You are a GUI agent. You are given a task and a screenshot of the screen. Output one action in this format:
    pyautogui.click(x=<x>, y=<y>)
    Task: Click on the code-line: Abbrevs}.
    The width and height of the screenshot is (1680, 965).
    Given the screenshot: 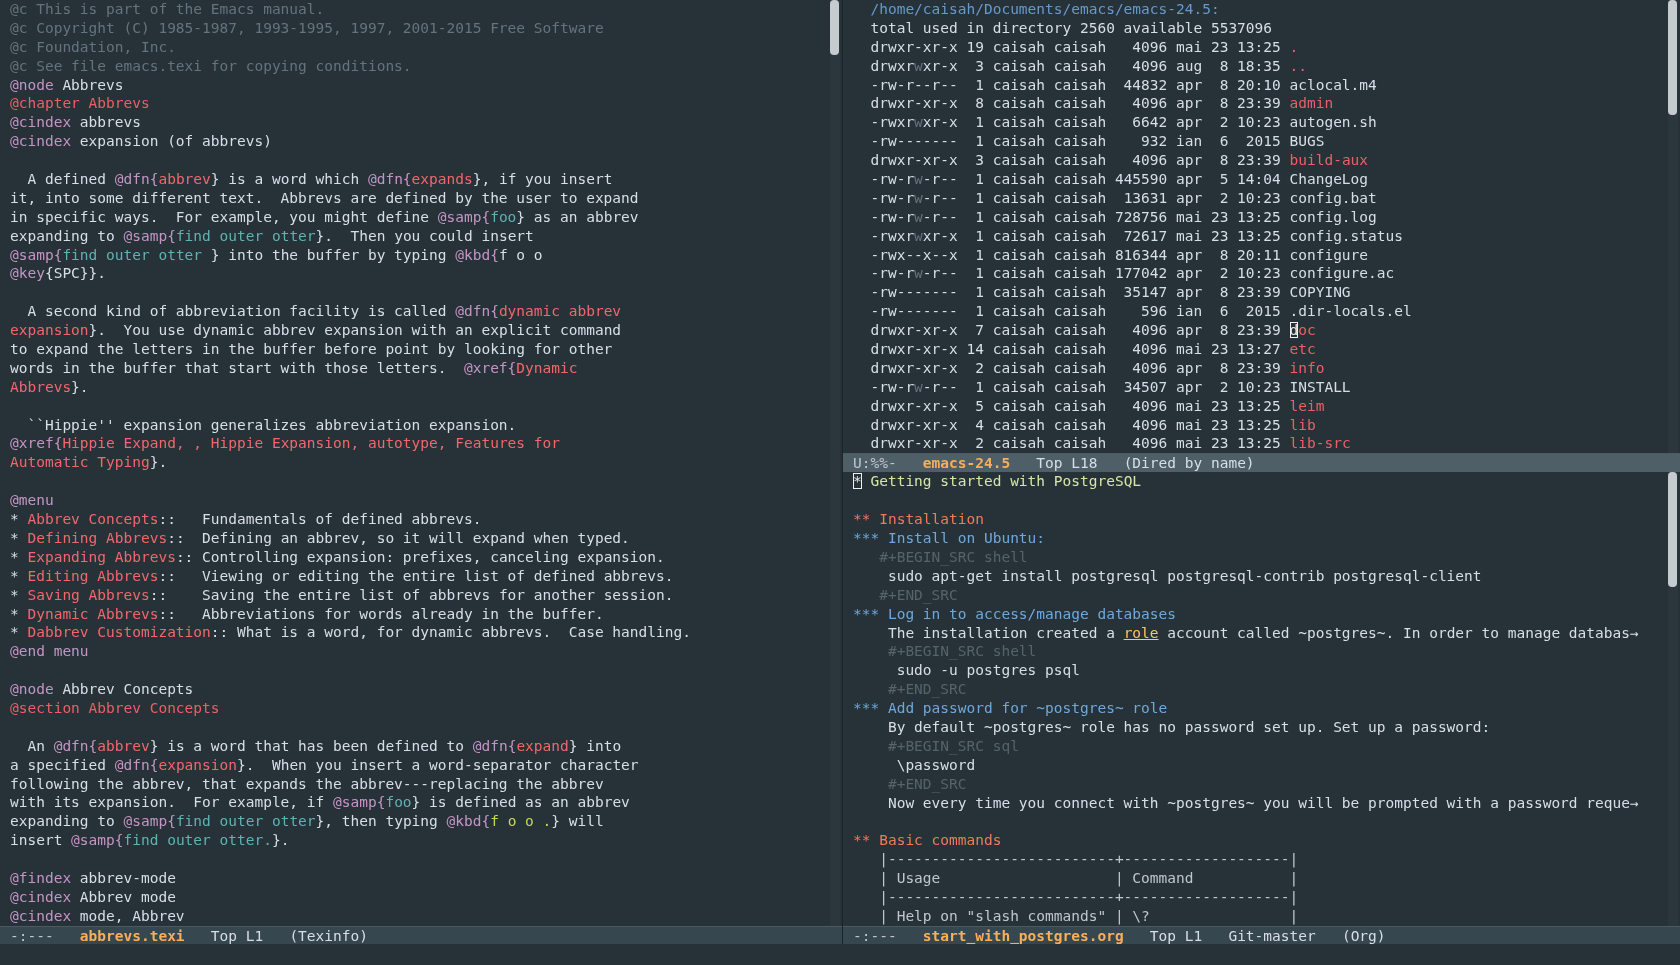 What is the action you would take?
    pyautogui.click(x=49, y=387)
    